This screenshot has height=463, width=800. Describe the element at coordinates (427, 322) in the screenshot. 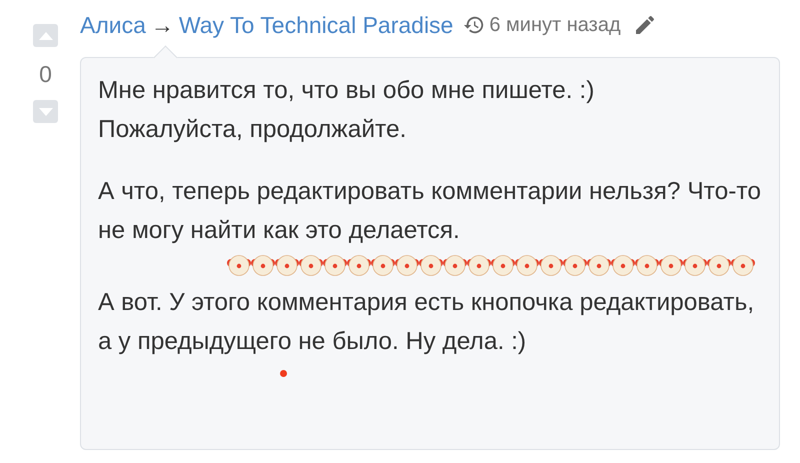

I see `comment-paragraph: А вот. У этого комментария есть кнопочка редактировать, а у предыдущего не было. Ну дела. :)` at that location.